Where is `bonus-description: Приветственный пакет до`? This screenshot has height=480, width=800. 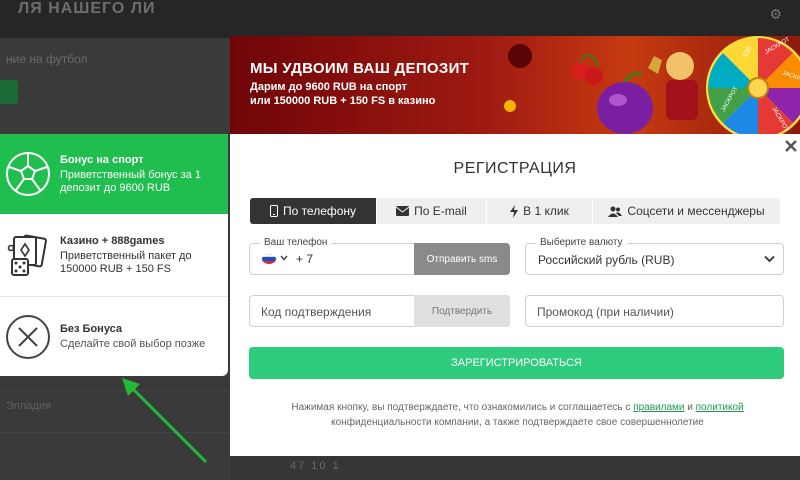
bonus-description: Приветственный пакет до is located at coordinates (126, 255).